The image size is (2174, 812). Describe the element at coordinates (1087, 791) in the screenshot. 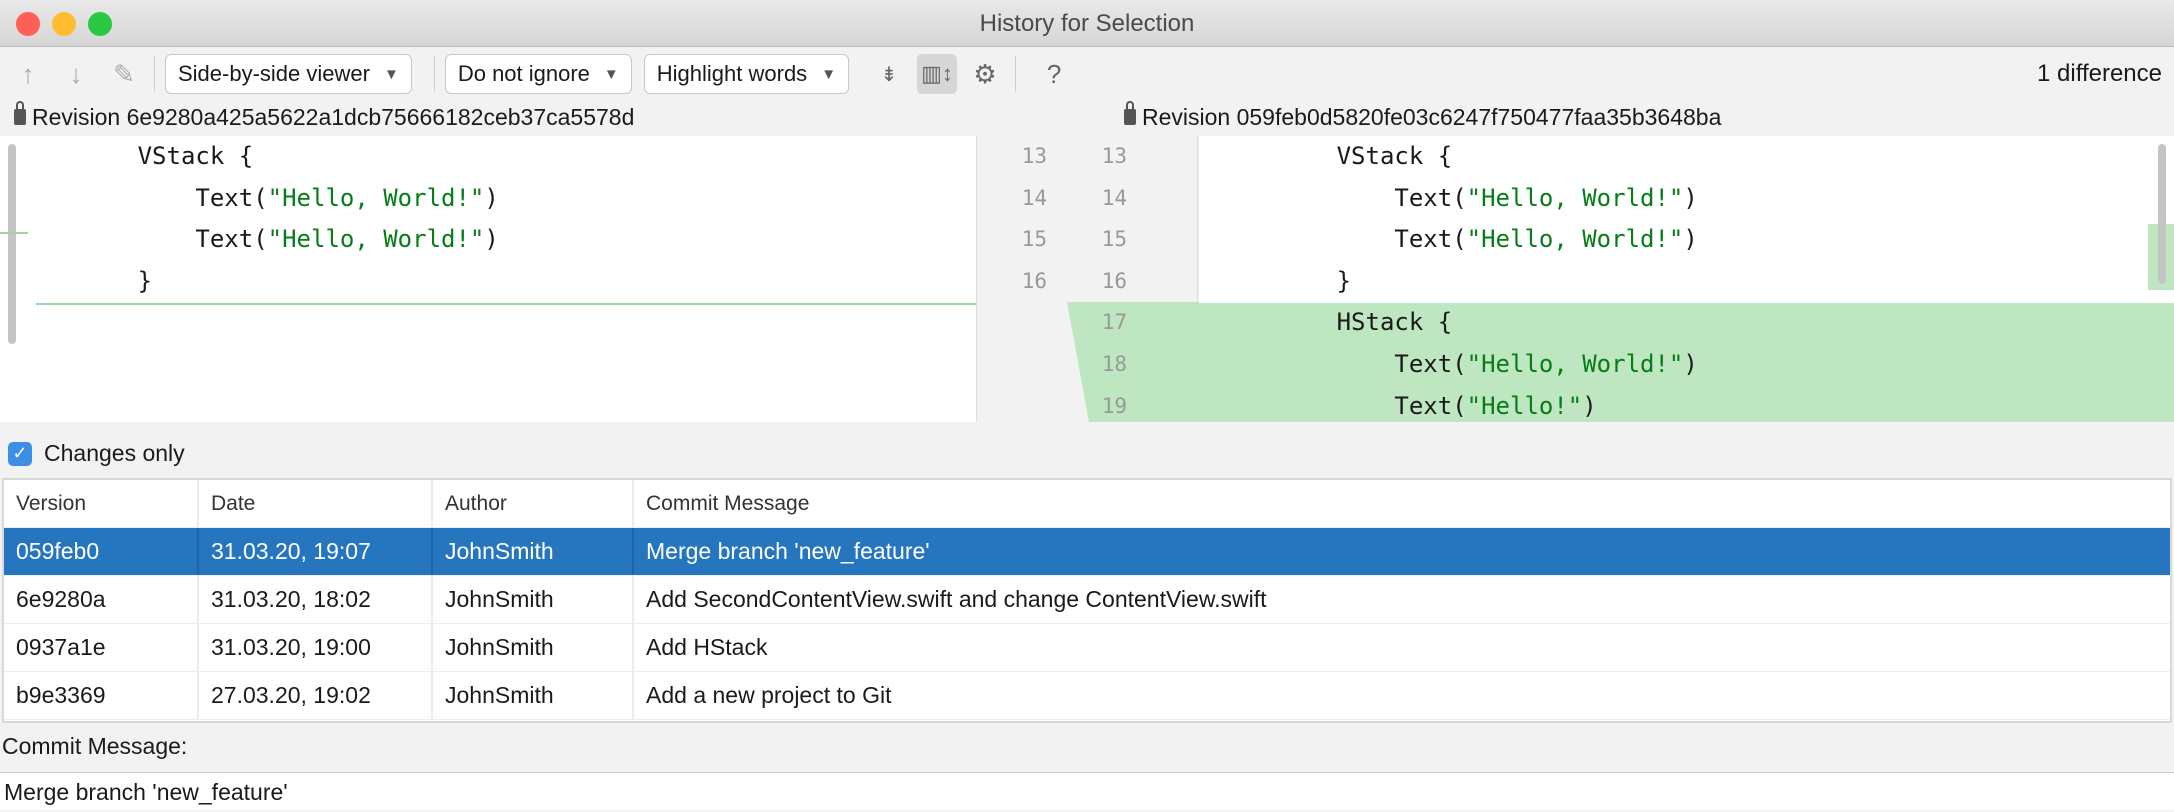

I see `commit-message-field: Merge branch 'new_feature'` at that location.